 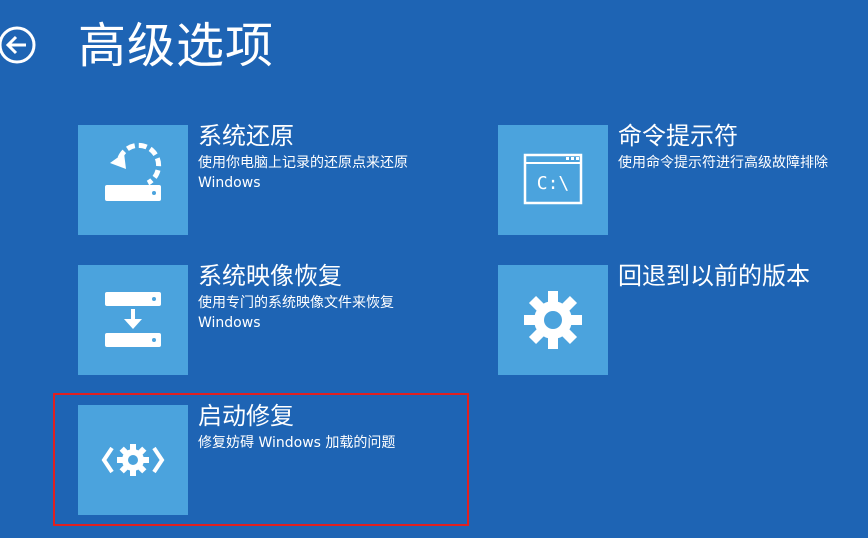 I want to click on option-command-prompt: C:\ 命令提示符 使用命令提示符进行高级故障排除, so click(x=683, y=179).